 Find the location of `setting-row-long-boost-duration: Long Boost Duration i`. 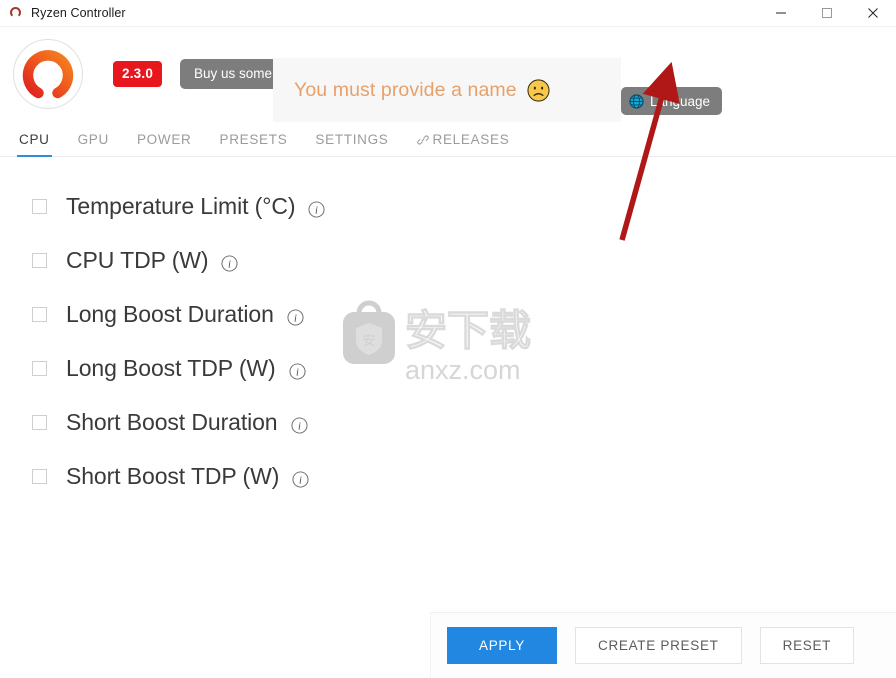

setting-row-long-boost-duration: Long Boost Duration i is located at coordinates (448, 314).